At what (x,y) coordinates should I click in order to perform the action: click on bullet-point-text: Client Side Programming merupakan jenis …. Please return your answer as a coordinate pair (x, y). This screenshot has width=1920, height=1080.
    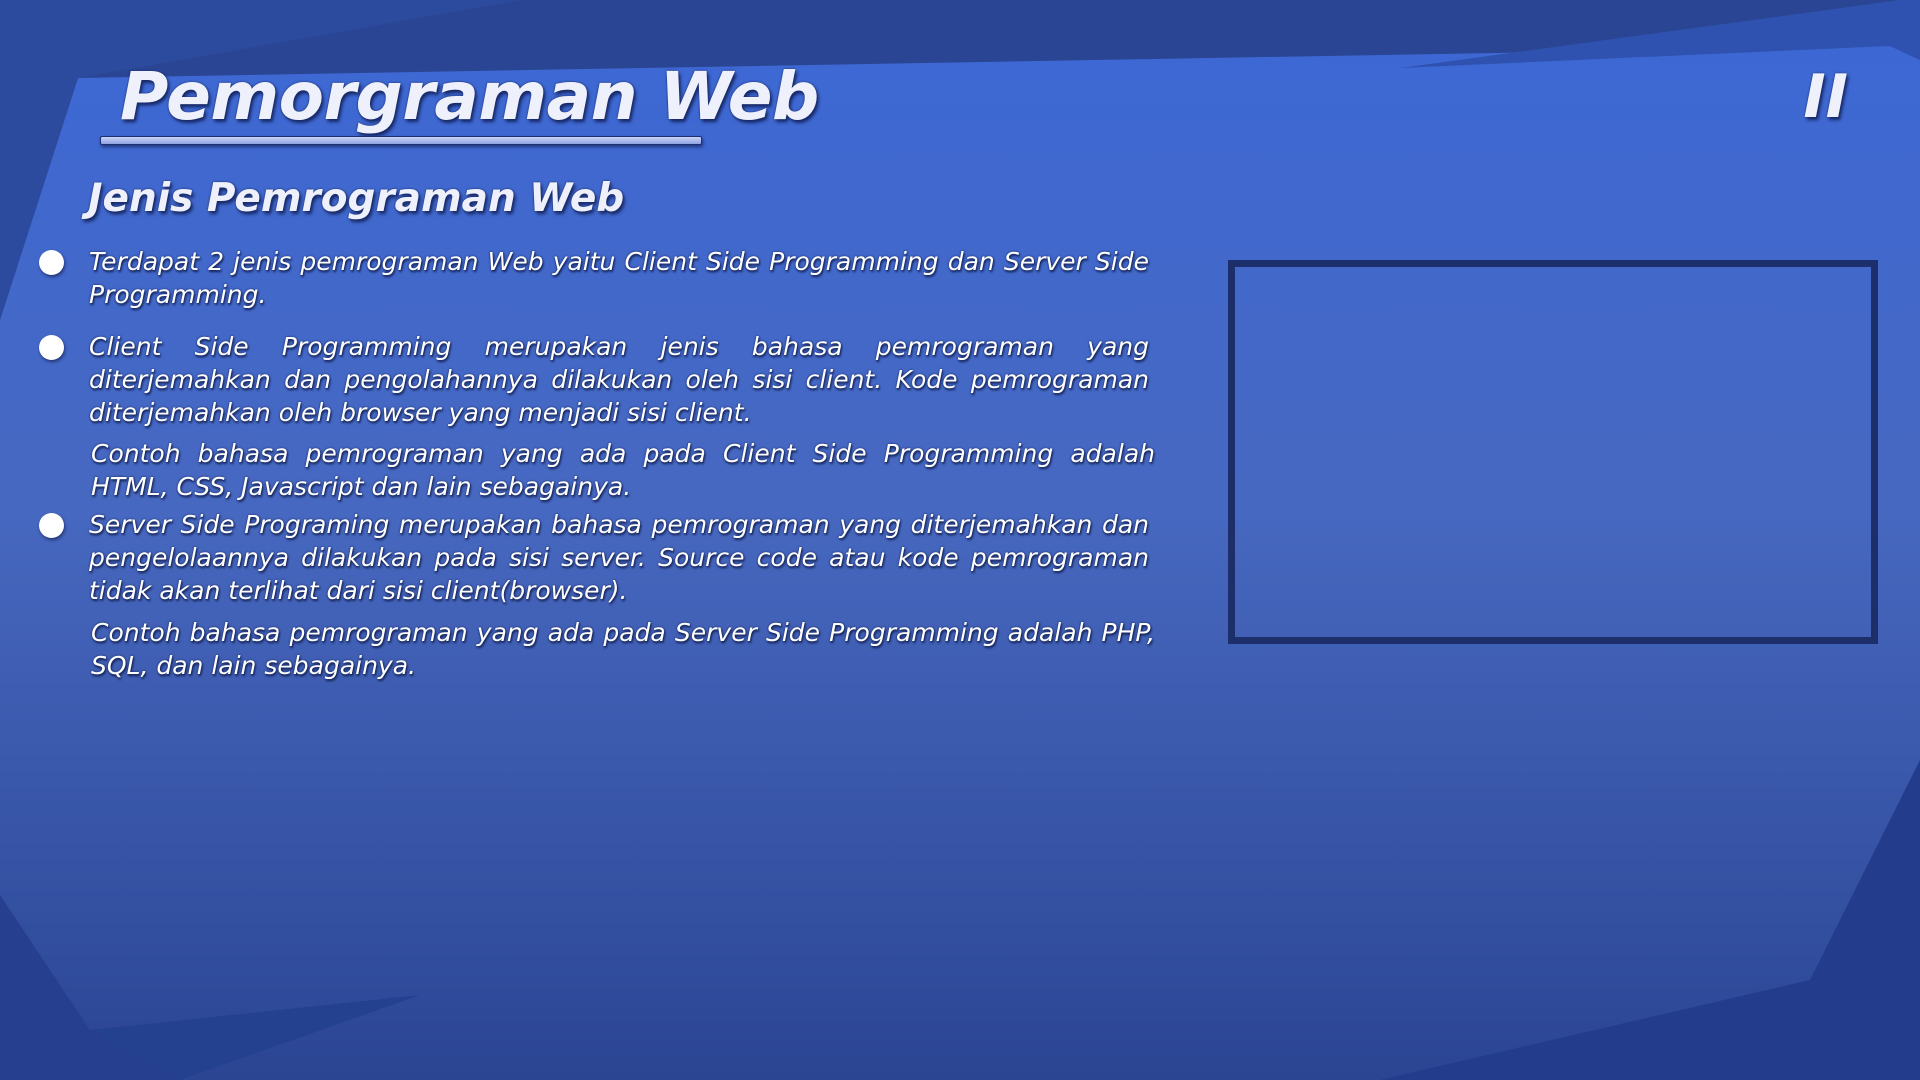
    Looking at the image, I should click on (619, 379).